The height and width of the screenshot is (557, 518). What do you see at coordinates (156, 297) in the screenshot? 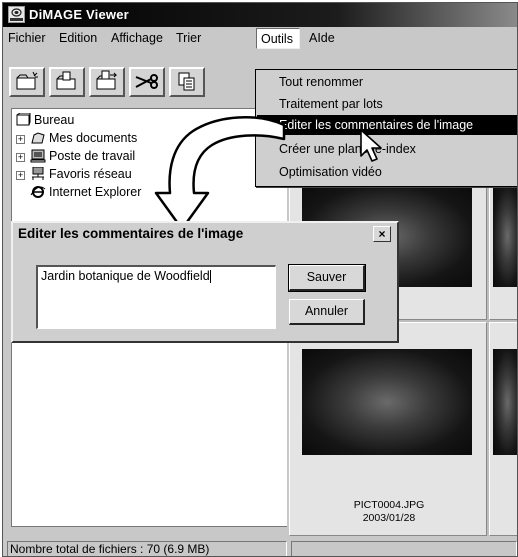
I see `comment-input: Jardin botanique de Woodfield` at bounding box center [156, 297].